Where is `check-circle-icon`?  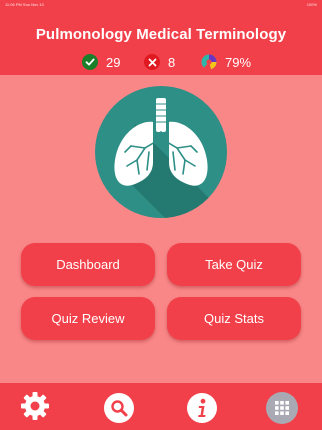
check-circle-icon is located at coordinates (90, 62).